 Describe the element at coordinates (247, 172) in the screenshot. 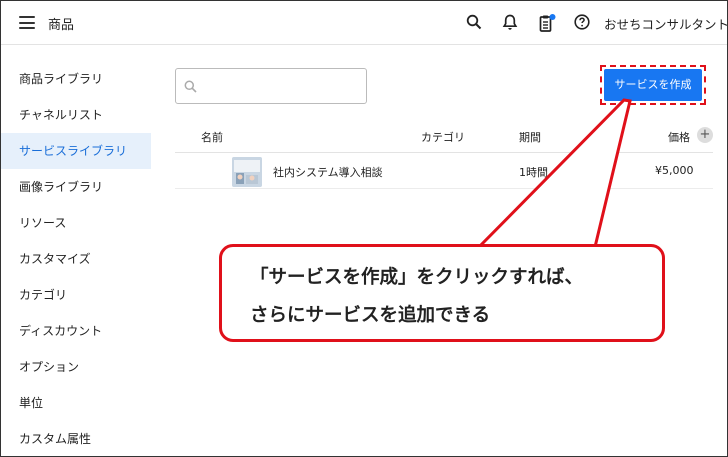

I see `service-thumbnail` at that location.